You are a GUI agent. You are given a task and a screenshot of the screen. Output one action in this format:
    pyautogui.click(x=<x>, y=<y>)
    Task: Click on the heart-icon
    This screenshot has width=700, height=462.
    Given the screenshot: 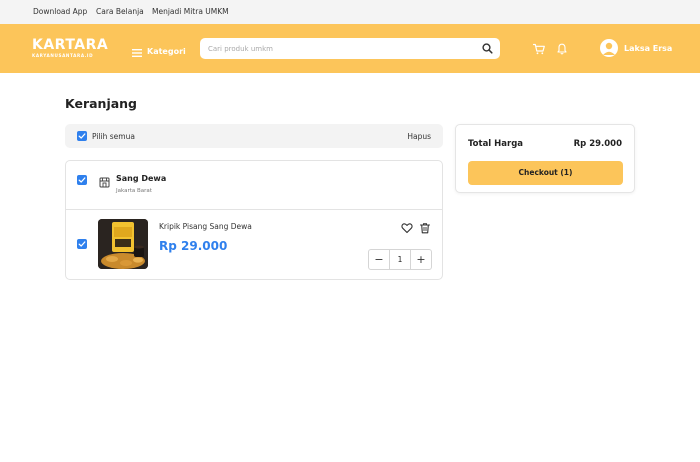 What is the action you would take?
    pyautogui.click(x=407, y=226)
    